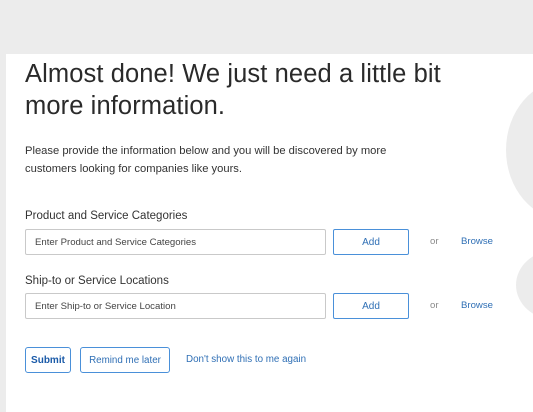 The image size is (533, 412). What do you see at coordinates (175, 242) in the screenshot?
I see `product-categories-input` at bounding box center [175, 242].